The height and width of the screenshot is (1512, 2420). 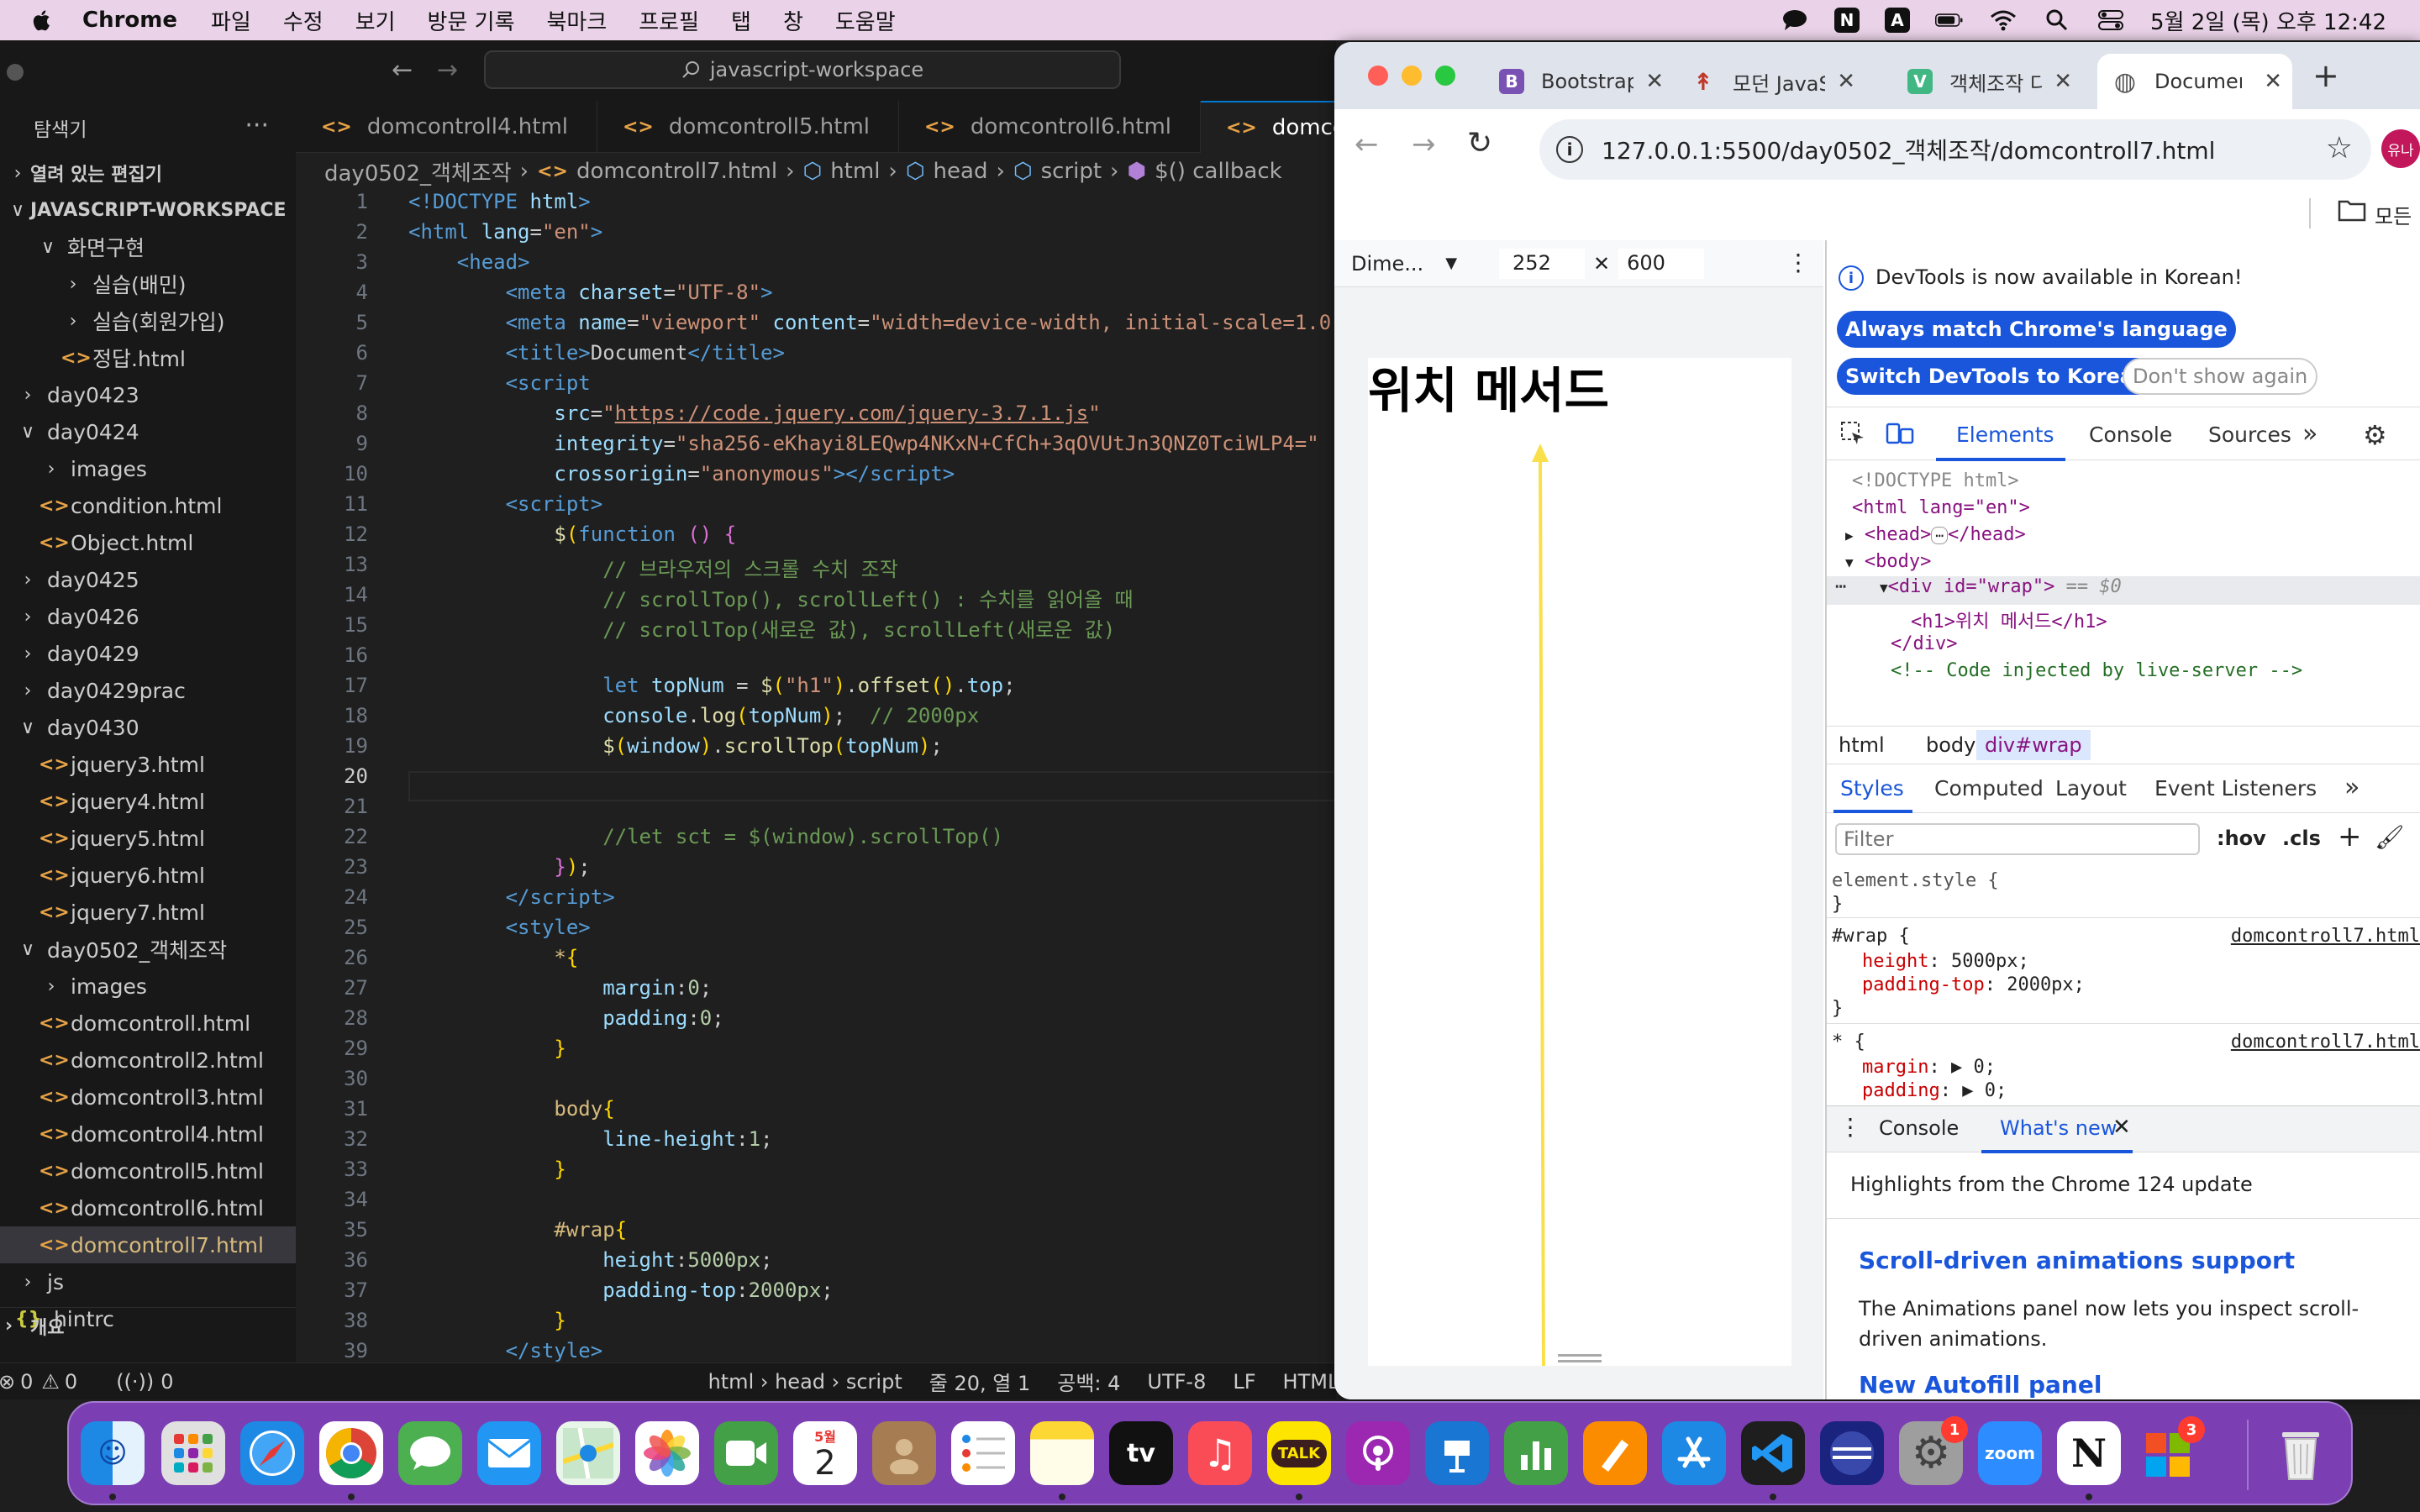 What do you see at coordinates (148, 1207) in the screenshot?
I see `explorer-file: <> domcontroll6.html` at bounding box center [148, 1207].